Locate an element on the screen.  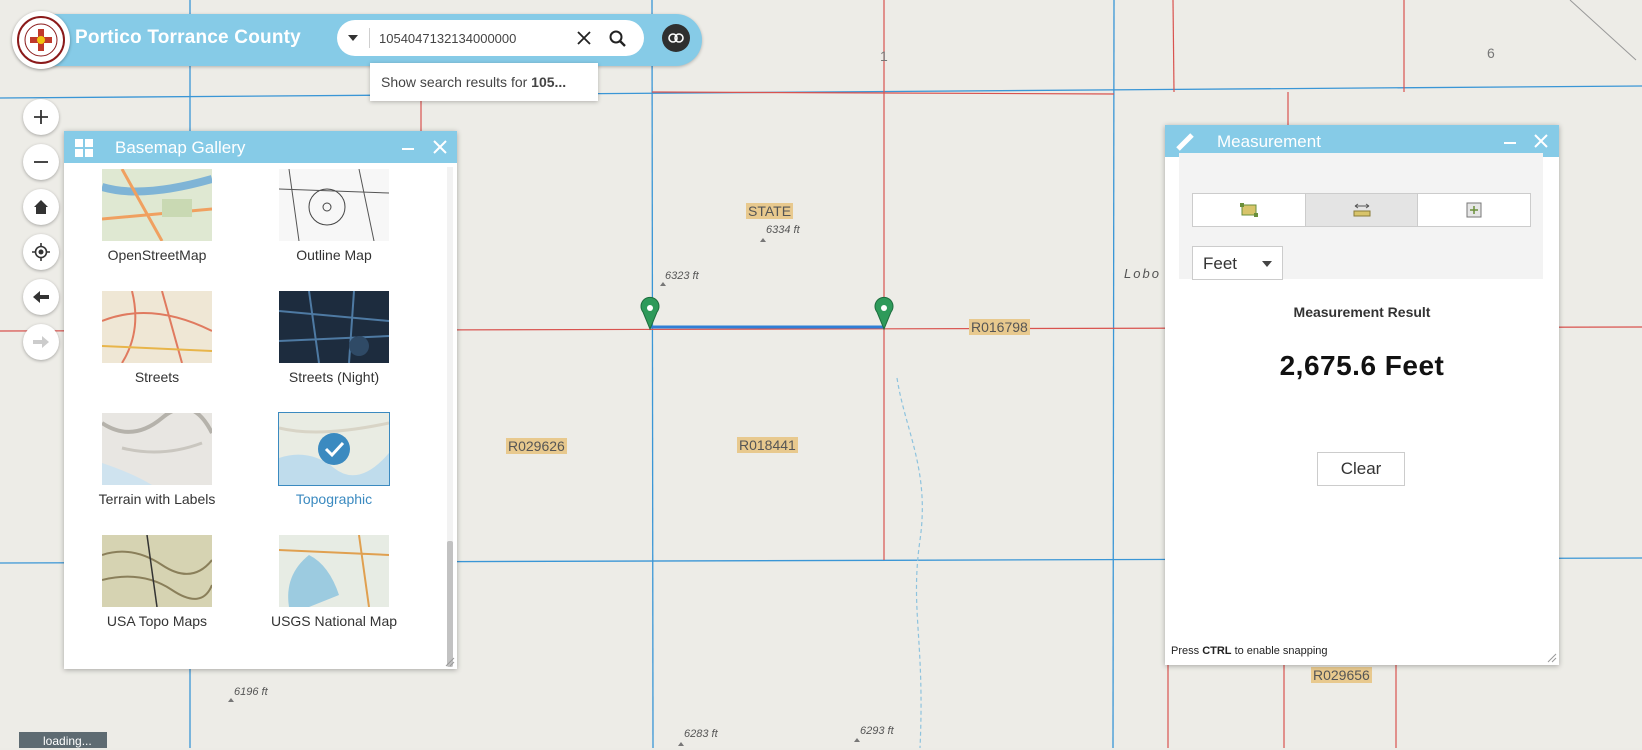
arrow-right-icon is located at coordinates (41, 342).